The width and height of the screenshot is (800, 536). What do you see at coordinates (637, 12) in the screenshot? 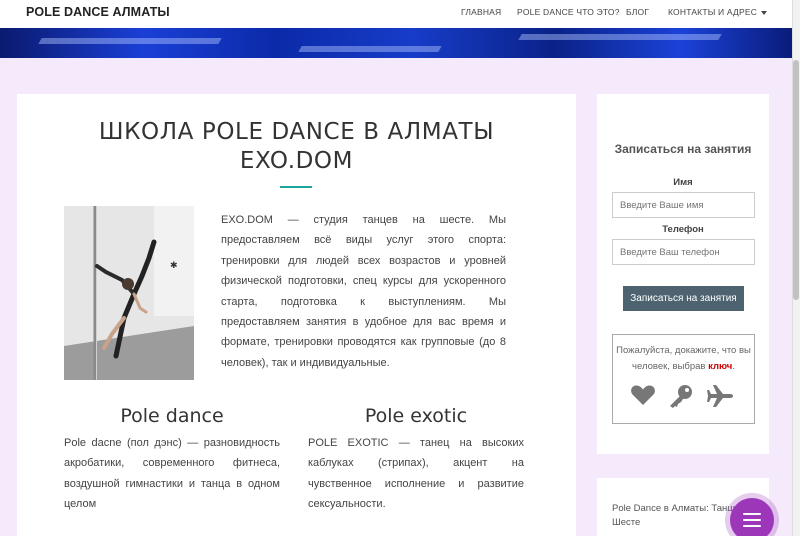
I see `nav-item-blog: БЛОГ` at bounding box center [637, 12].